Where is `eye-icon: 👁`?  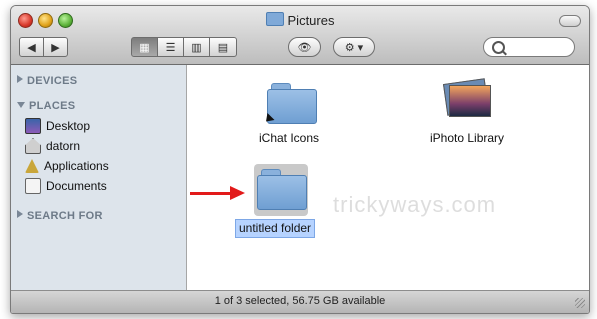 eye-icon: 👁 is located at coordinates (304, 47).